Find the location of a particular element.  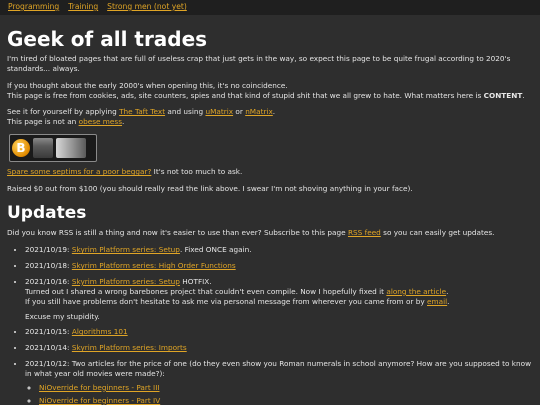

see-text: and using is located at coordinates (185, 112).